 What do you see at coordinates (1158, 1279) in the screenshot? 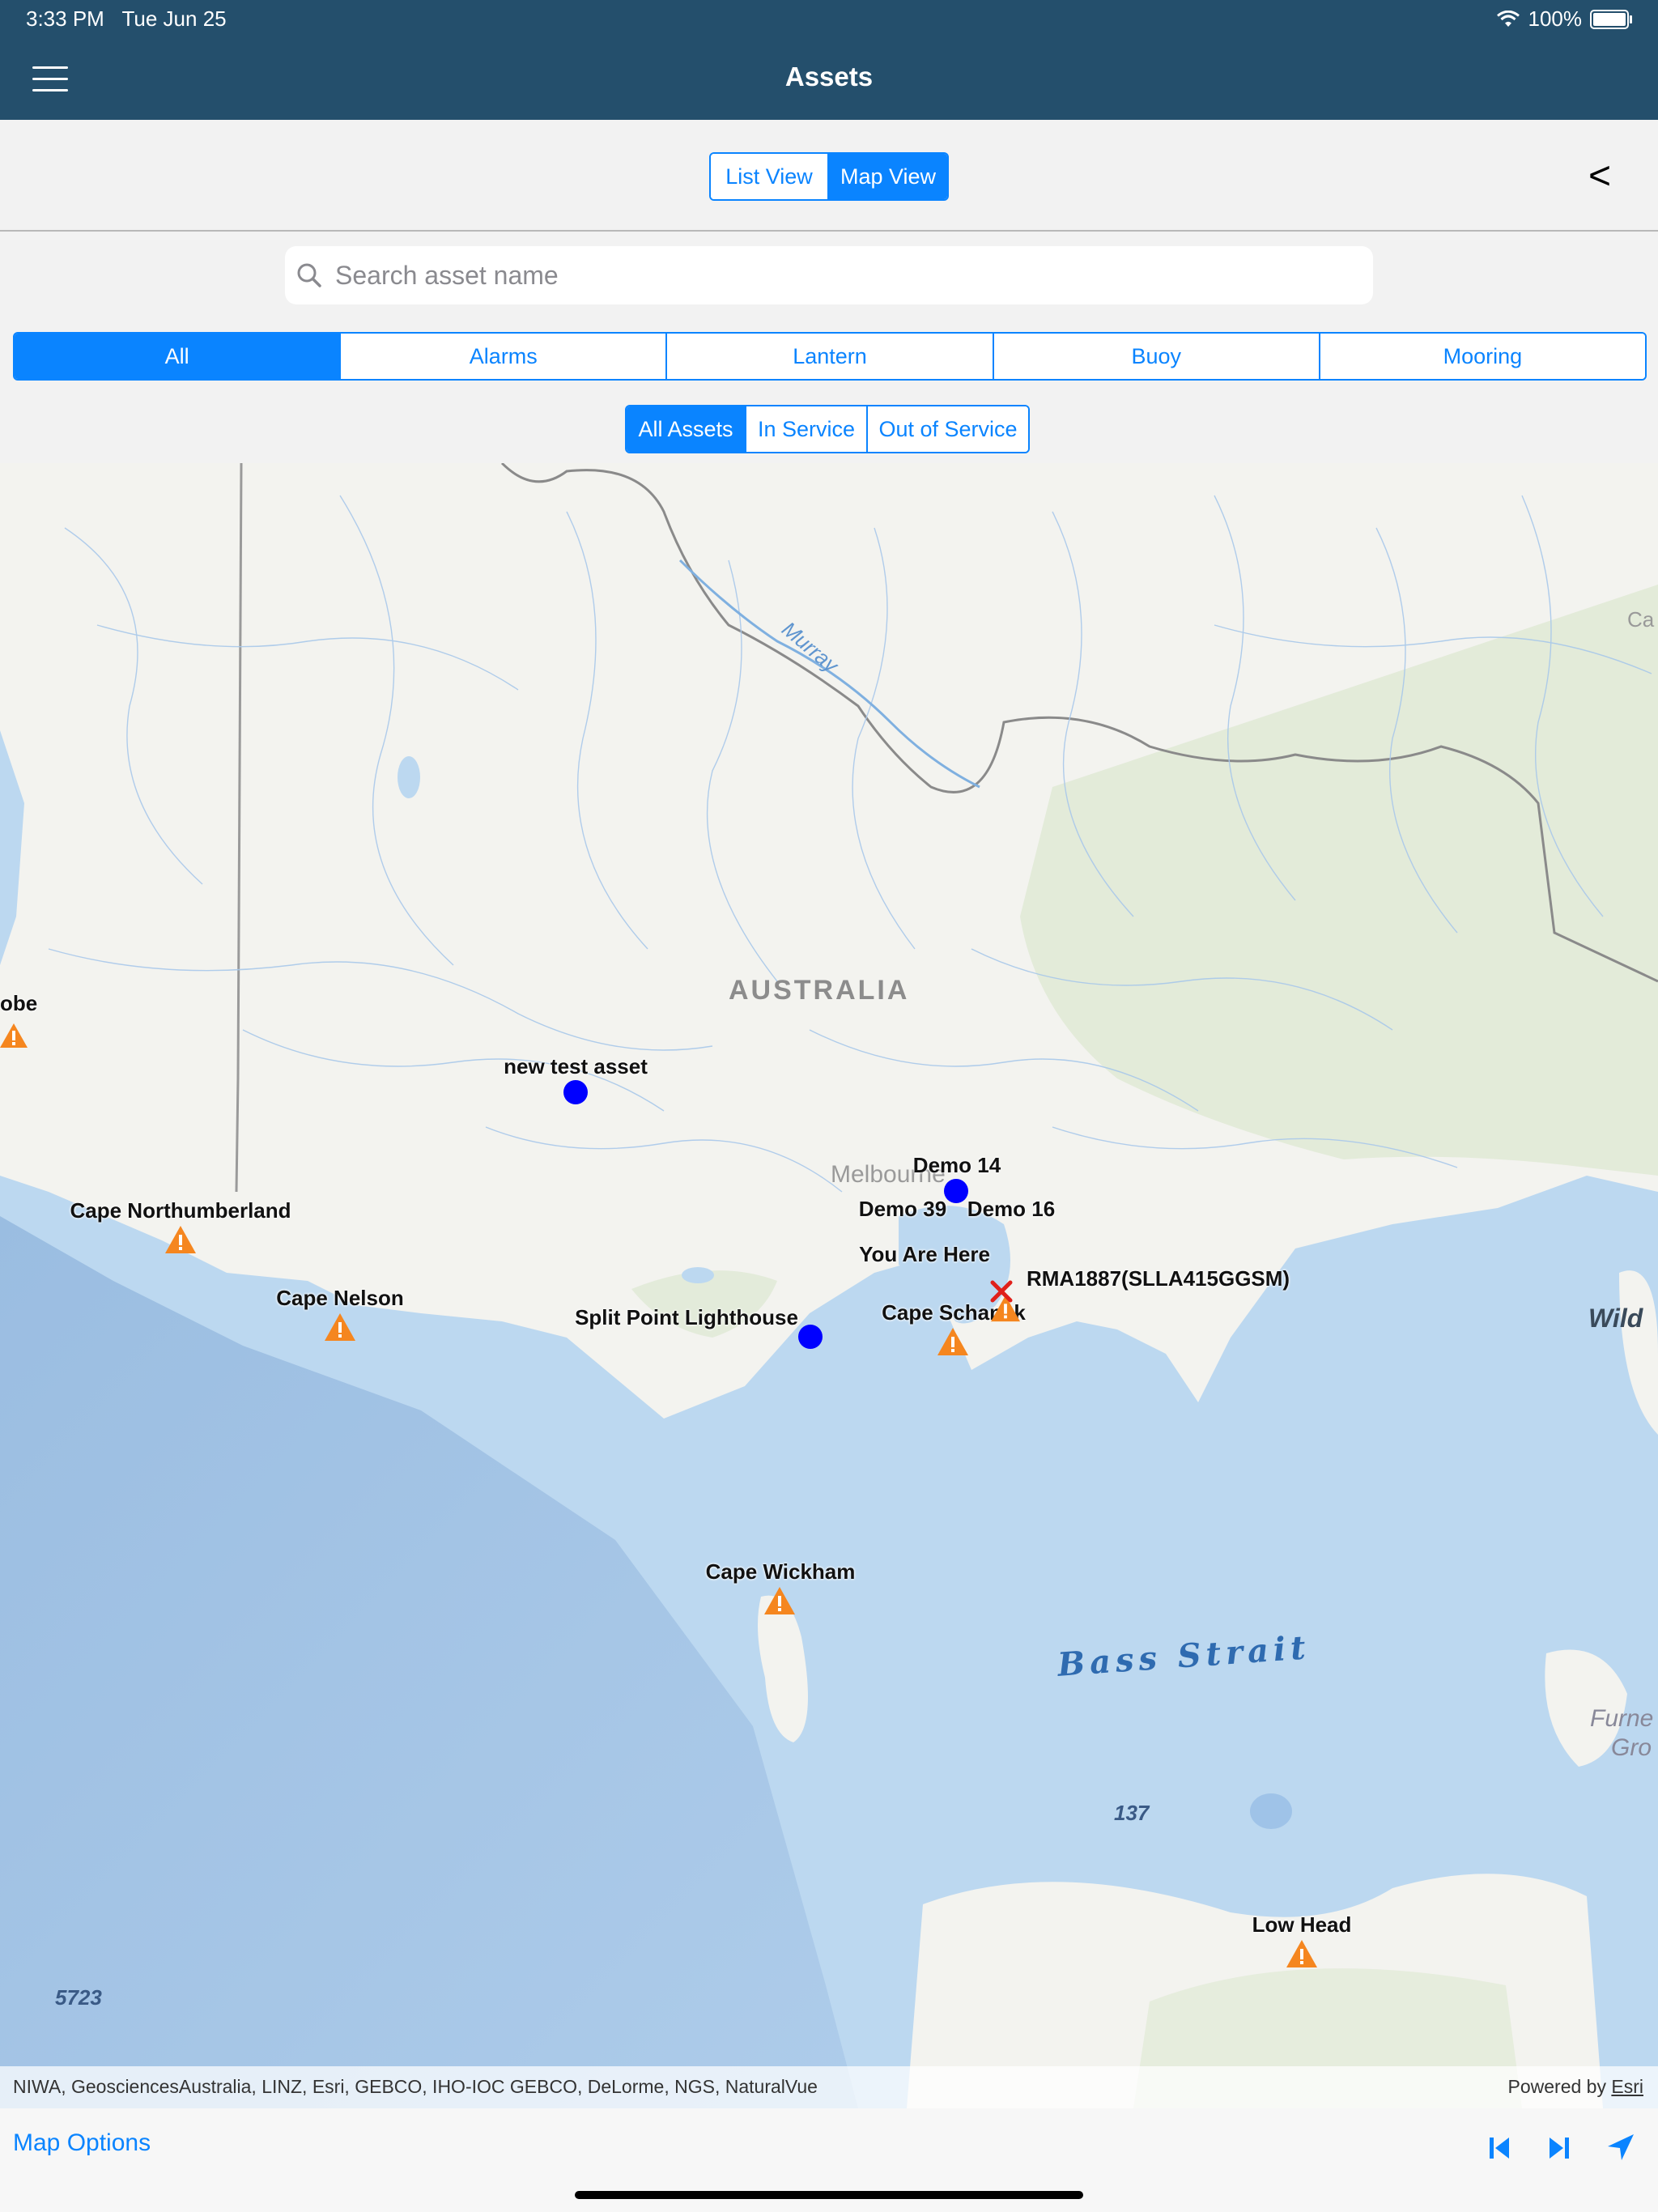
I see `asset-label-rma1887: RMA1887(SLLA415GGSM)` at bounding box center [1158, 1279].